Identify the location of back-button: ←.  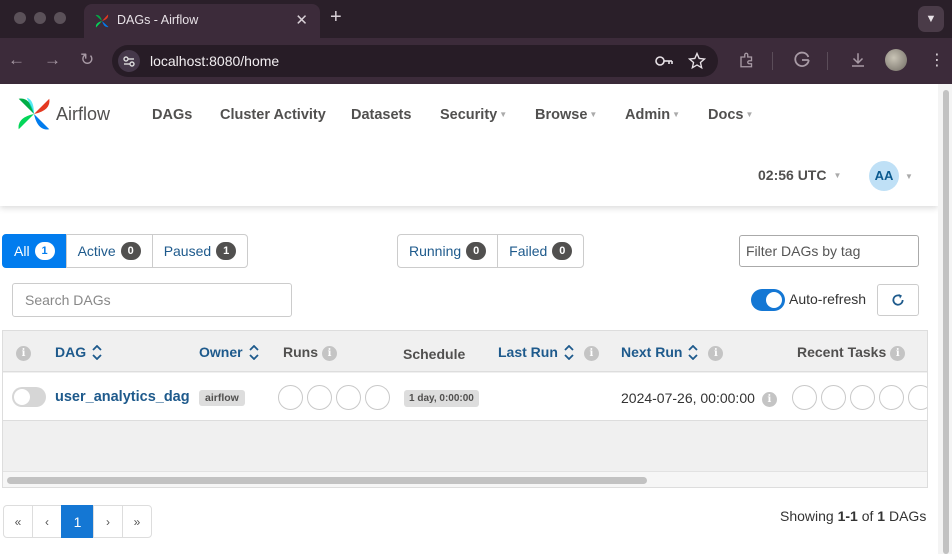
(16, 59).